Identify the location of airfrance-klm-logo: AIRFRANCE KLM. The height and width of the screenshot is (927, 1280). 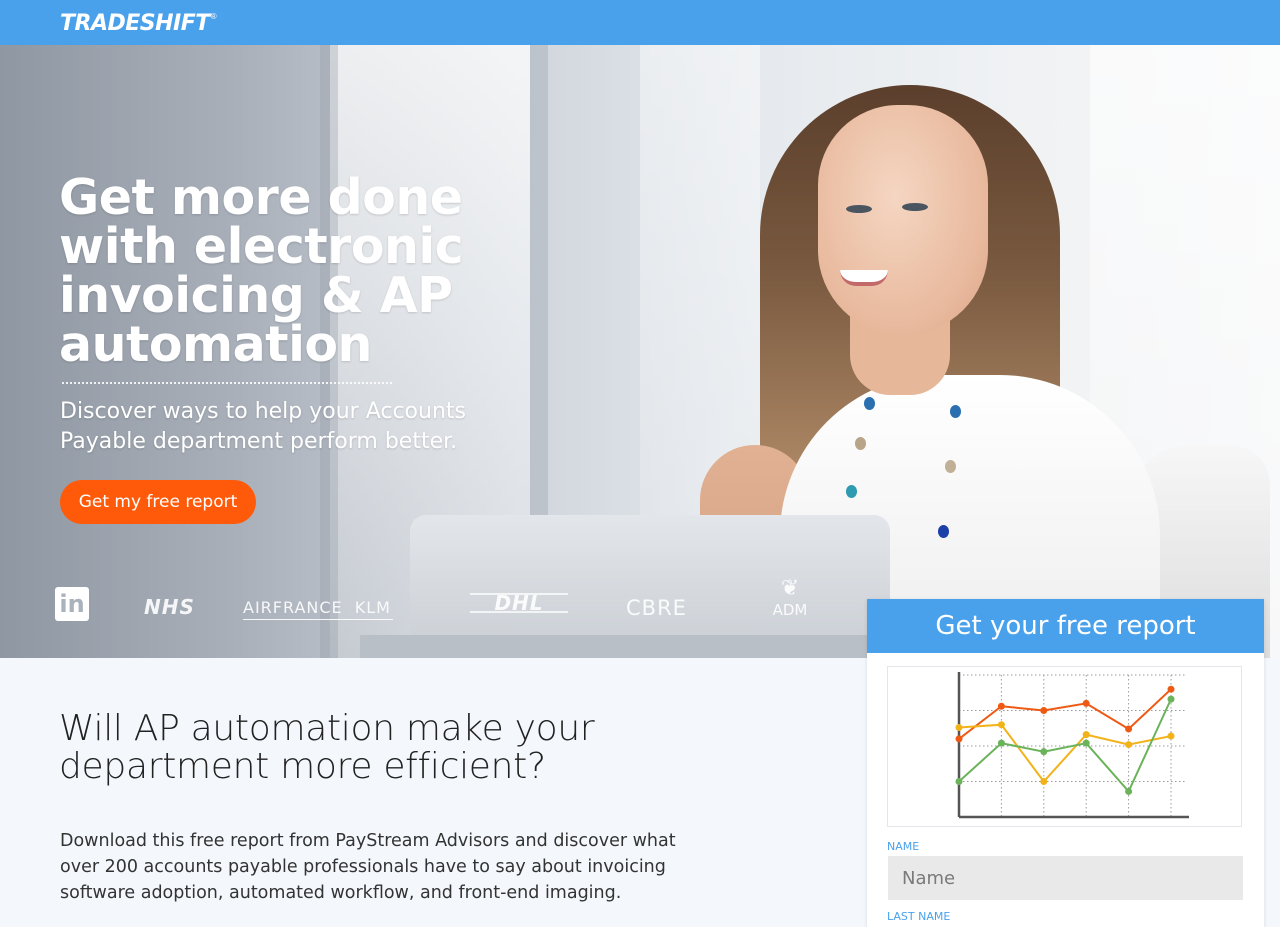
(318, 609).